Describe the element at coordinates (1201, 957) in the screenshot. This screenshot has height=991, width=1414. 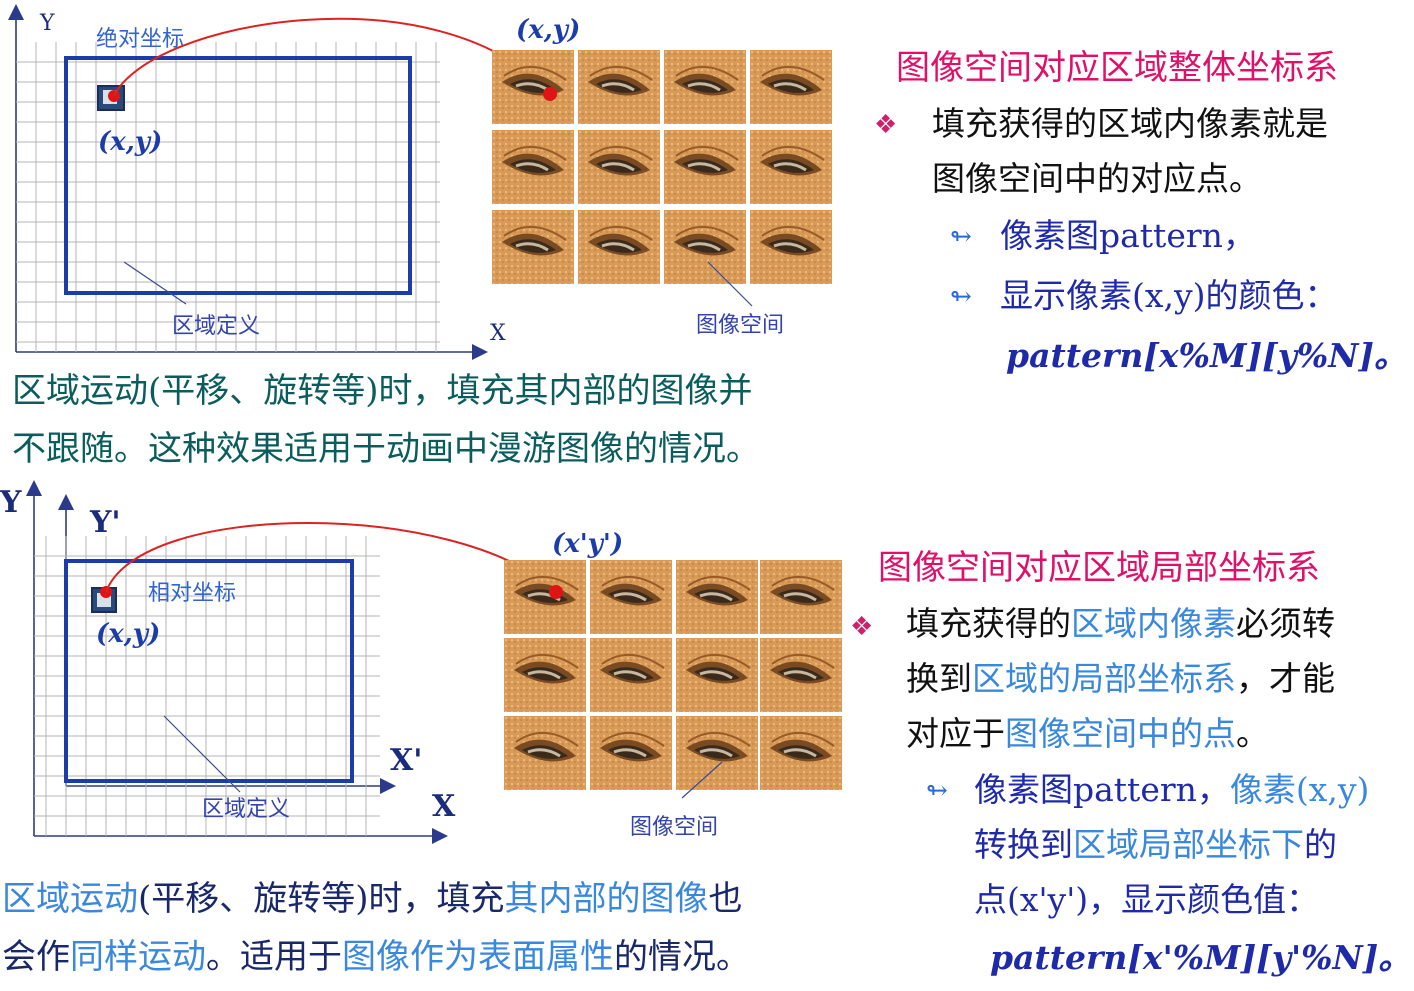
I see `bottom-formula: pattern[x'%M][y'%N]。` at that location.